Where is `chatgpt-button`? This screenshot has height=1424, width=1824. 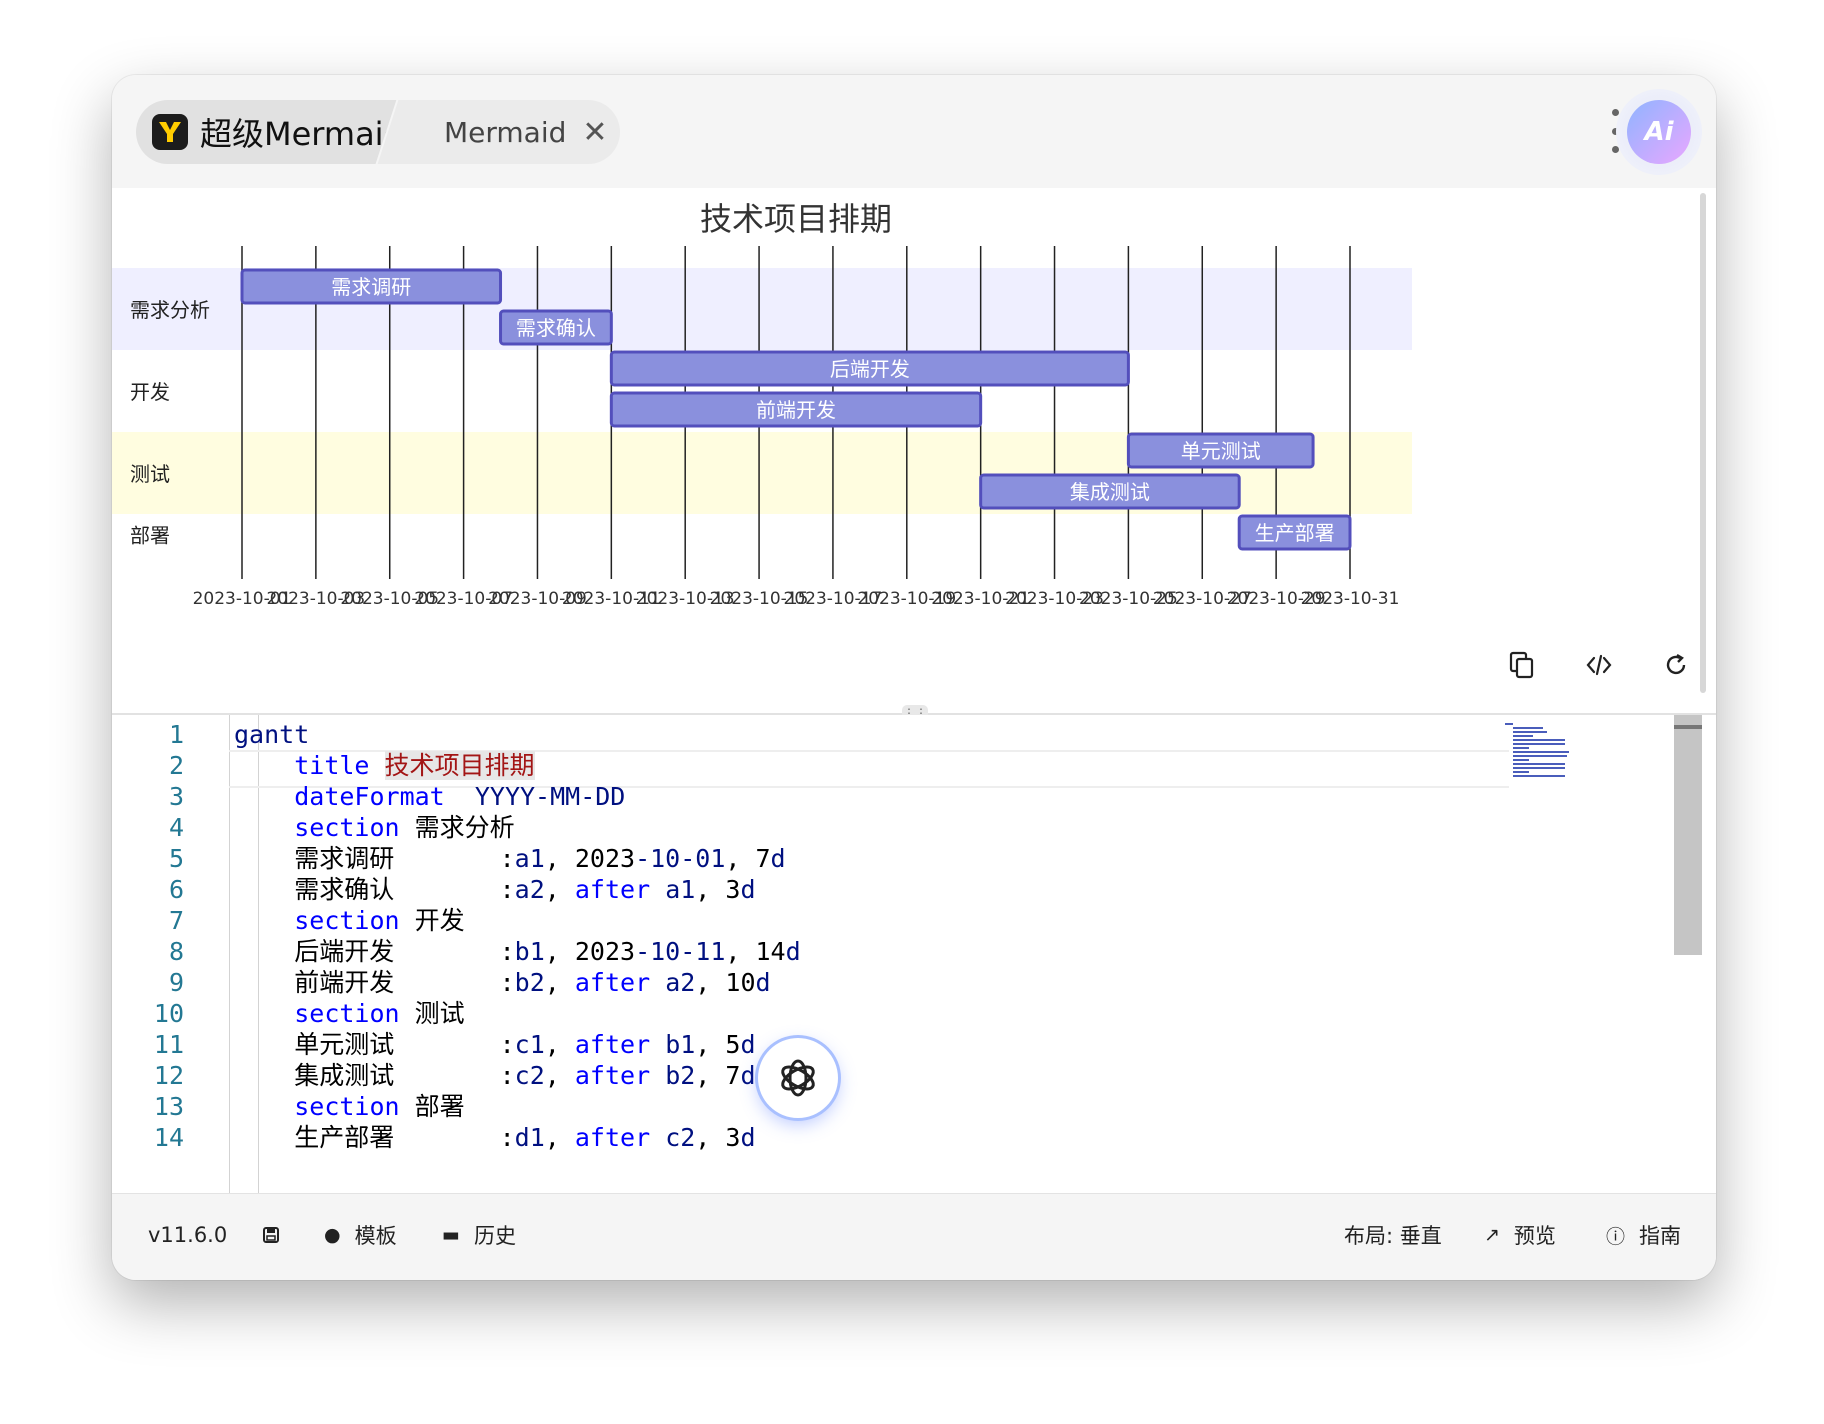 chatgpt-button is located at coordinates (798, 1078).